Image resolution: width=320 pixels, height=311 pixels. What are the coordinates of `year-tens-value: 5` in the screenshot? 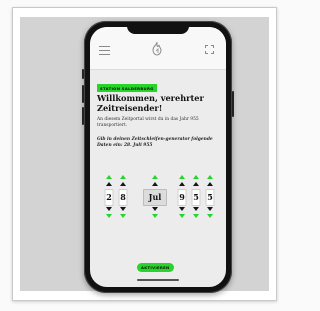 It's located at (196, 197).